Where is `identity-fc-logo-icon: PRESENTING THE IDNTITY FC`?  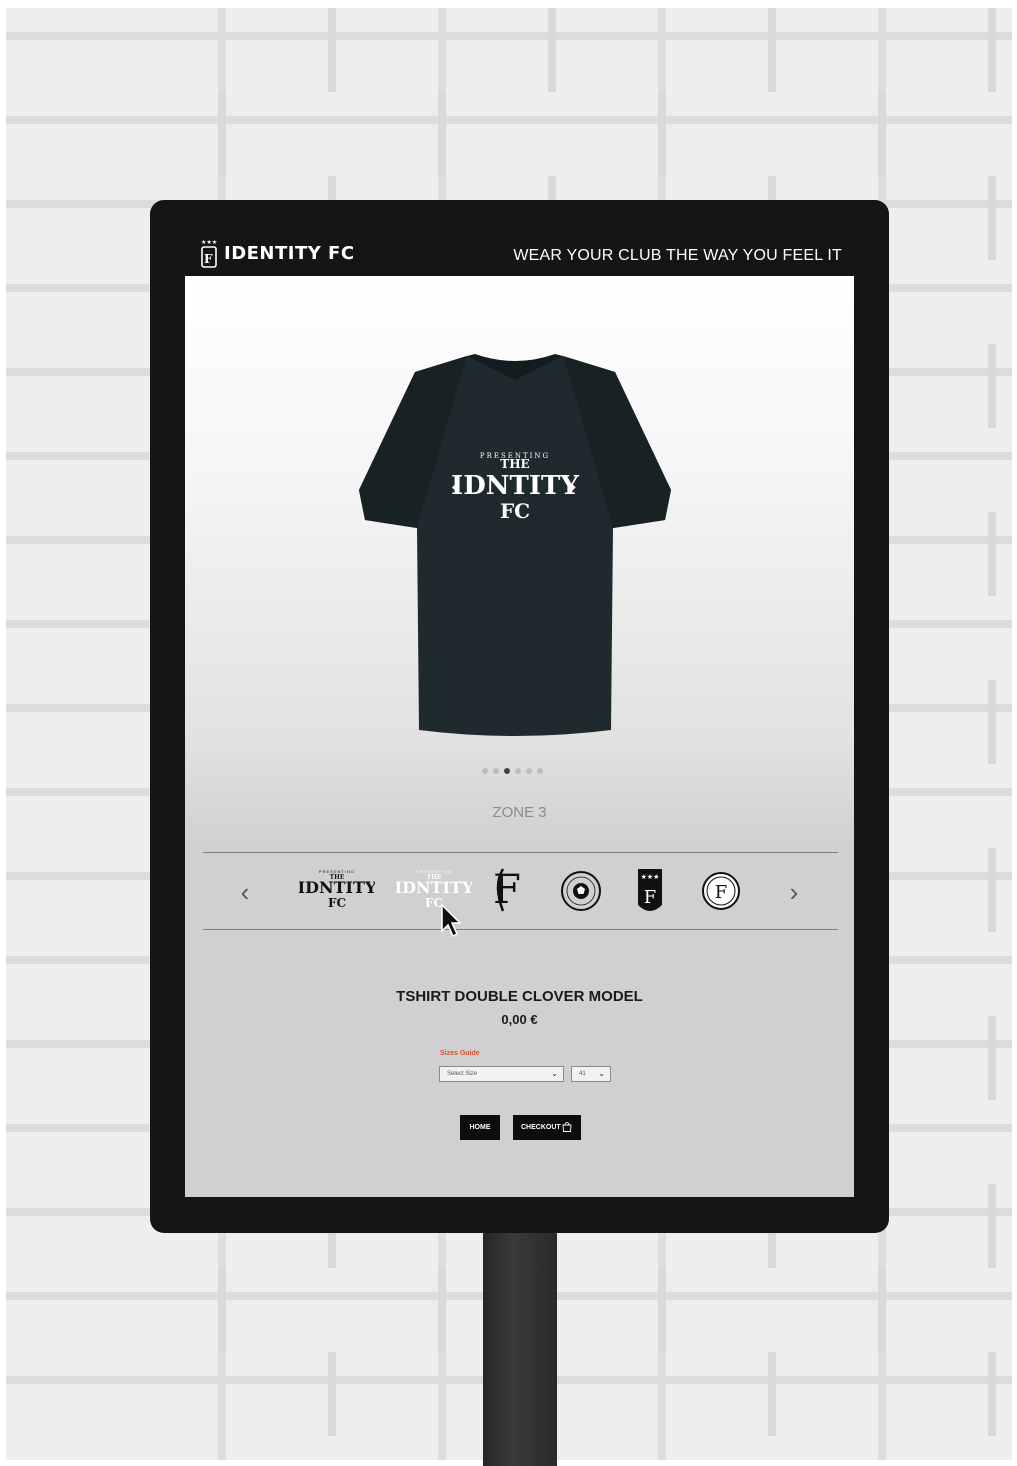
identity-fc-logo-icon: PRESENTING THE IDNTITY FC is located at coordinates (337, 889).